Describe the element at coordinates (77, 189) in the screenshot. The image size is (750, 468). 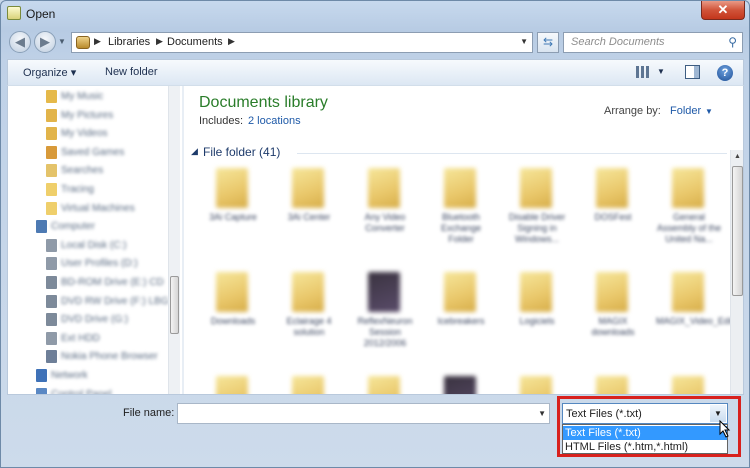
I see `nav-item-label: Tracing` at that location.